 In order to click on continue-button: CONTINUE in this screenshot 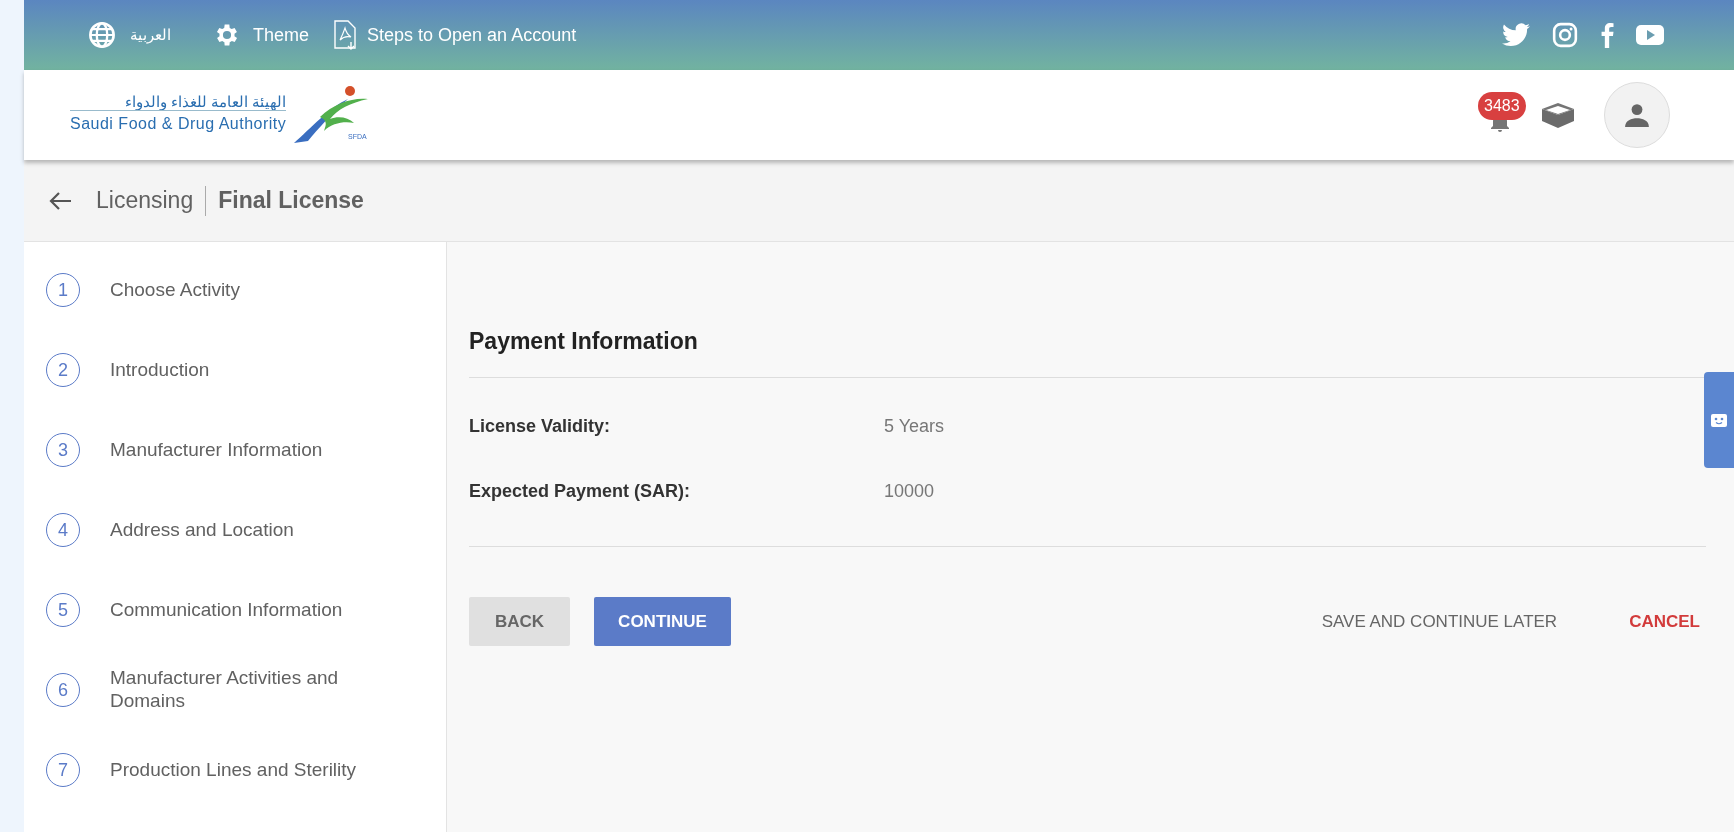, I will do `click(662, 621)`.